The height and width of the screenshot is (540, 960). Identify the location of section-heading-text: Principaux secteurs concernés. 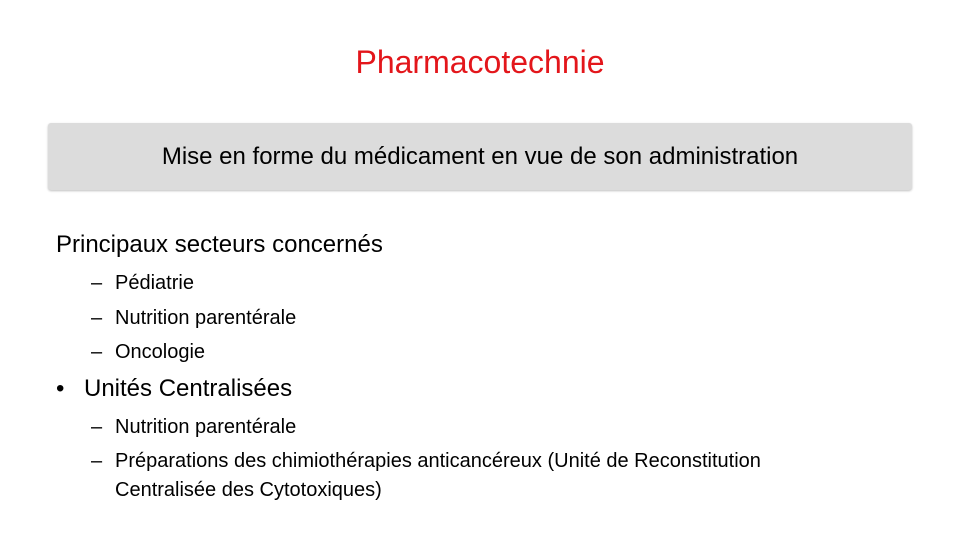
(219, 244).